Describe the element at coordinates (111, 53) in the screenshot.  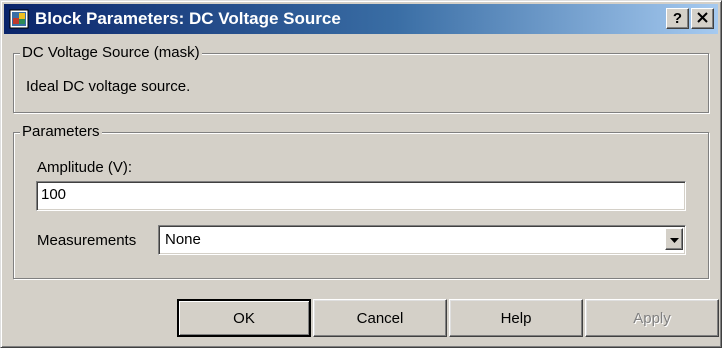
I see `mask-group-legend: DC Voltage Source (mask)` at that location.